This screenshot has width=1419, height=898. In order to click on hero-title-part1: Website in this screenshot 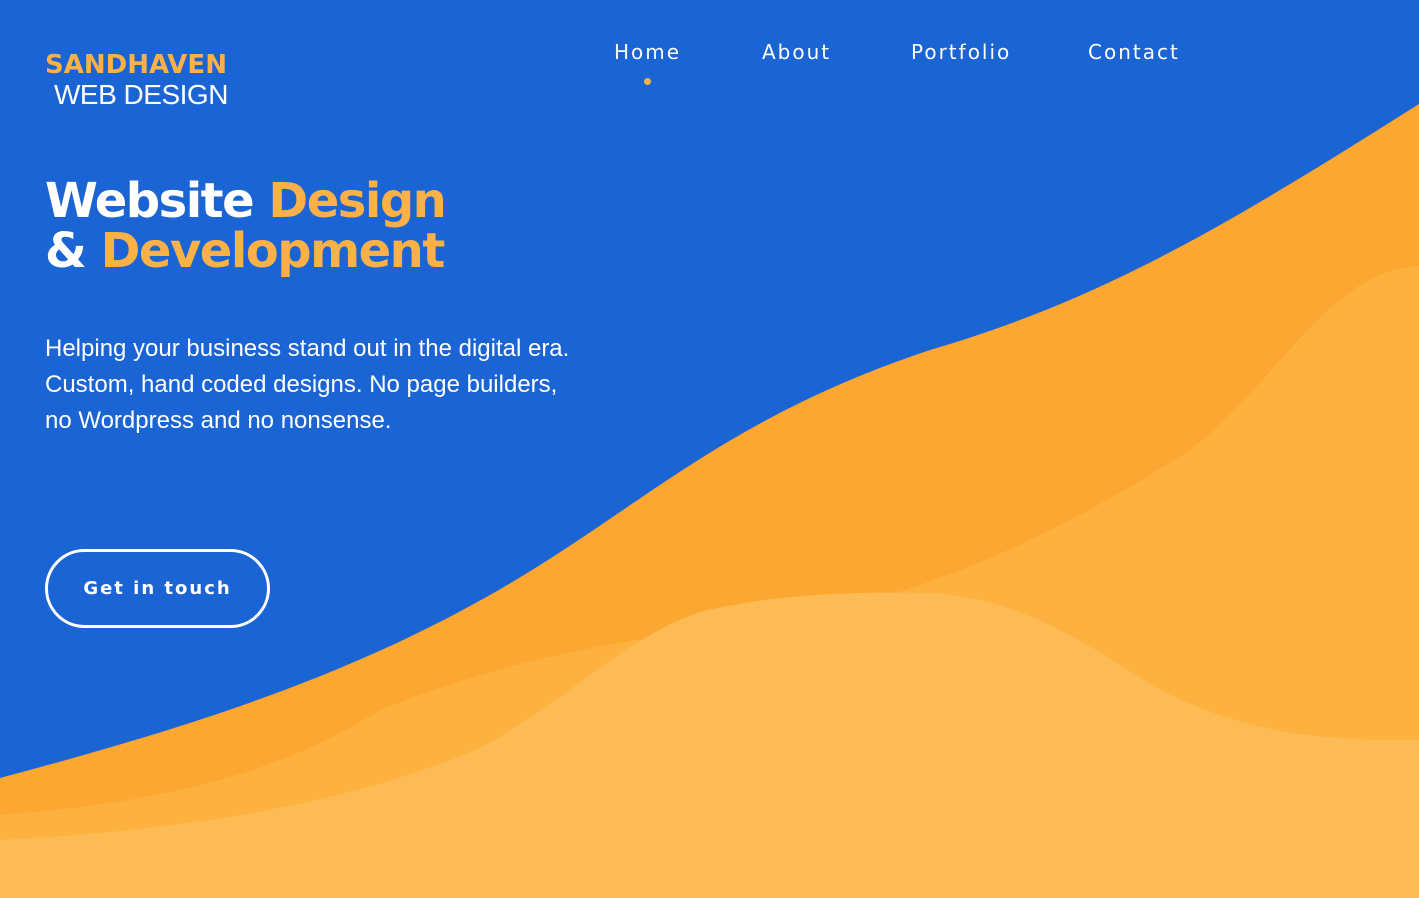, I will do `click(157, 201)`.